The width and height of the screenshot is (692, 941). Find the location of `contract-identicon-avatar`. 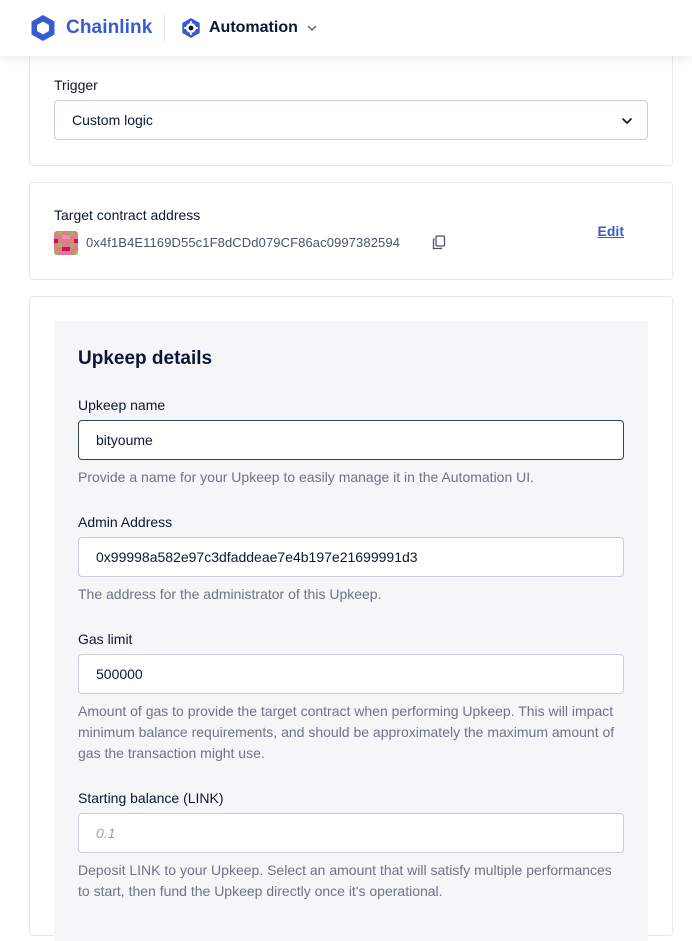

contract-identicon-avatar is located at coordinates (66, 243).